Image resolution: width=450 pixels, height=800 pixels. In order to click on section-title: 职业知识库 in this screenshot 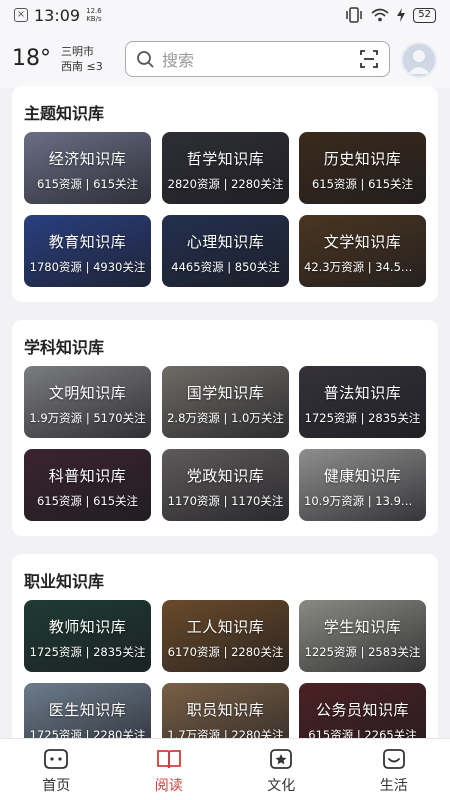, I will do `click(64, 581)`.